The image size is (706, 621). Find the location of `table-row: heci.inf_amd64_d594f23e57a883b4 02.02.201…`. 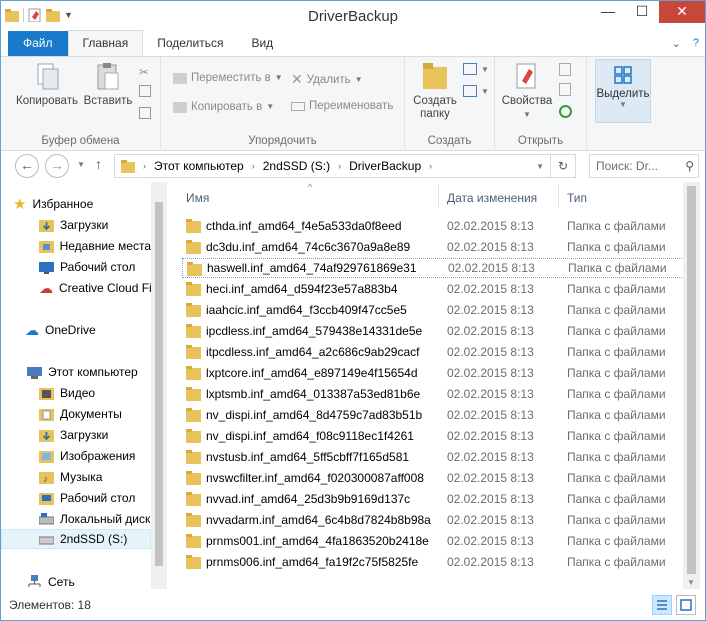

table-row: heci.inf_amd64_d594f23e57a883b4 02.02.201… is located at coordinates (432, 289).